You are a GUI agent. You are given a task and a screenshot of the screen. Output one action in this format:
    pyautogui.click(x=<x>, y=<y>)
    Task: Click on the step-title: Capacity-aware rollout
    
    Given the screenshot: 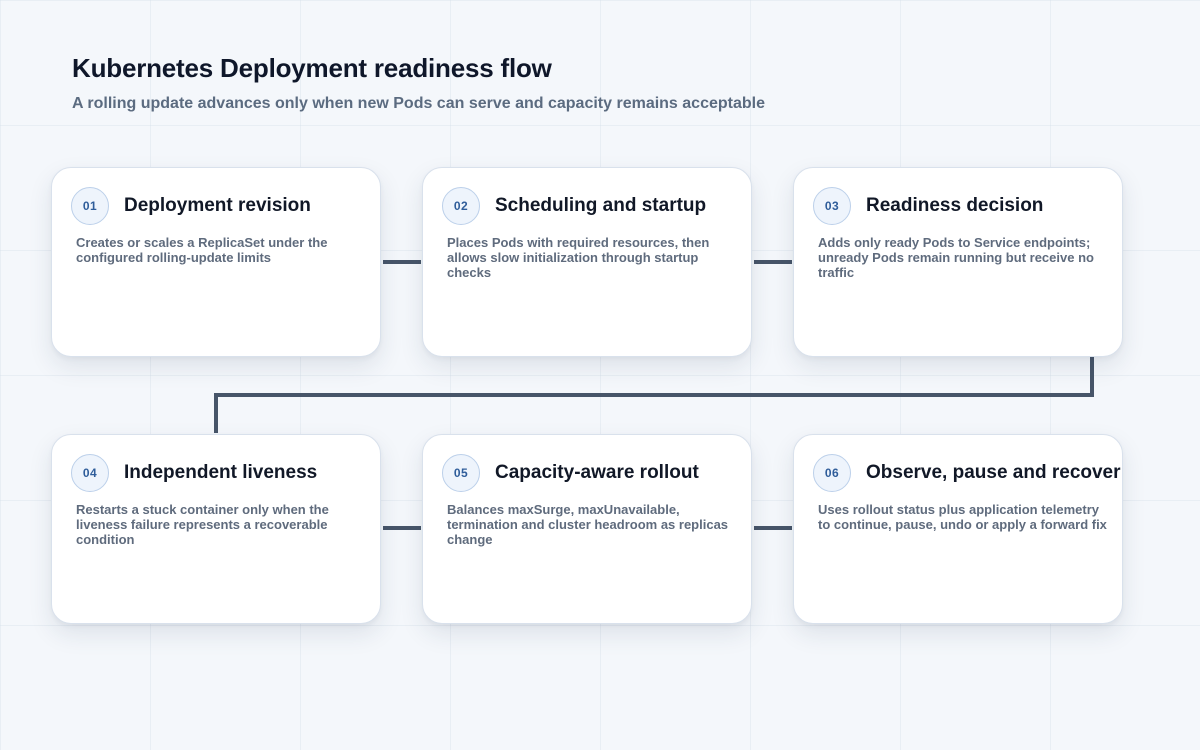 What is the action you would take?
    pyautogui.click(x=597, y=472)
    